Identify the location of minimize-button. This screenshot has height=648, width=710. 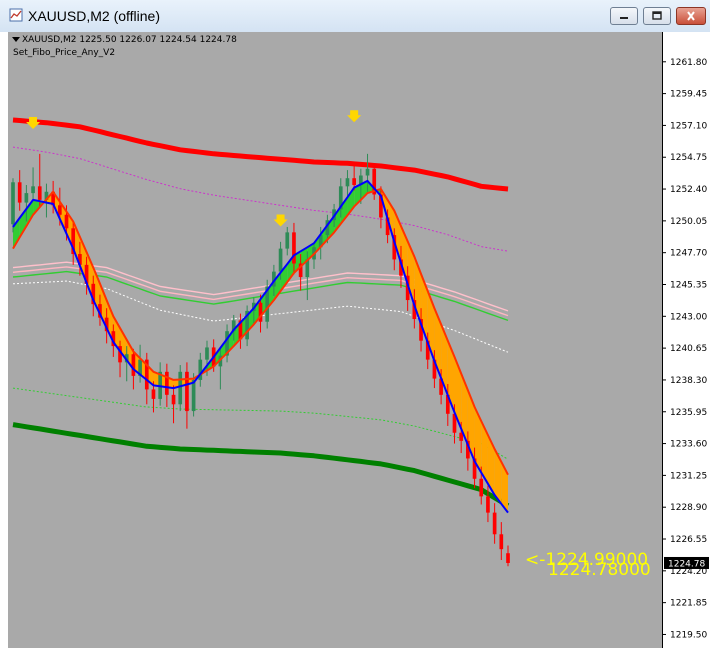
(624, 16).